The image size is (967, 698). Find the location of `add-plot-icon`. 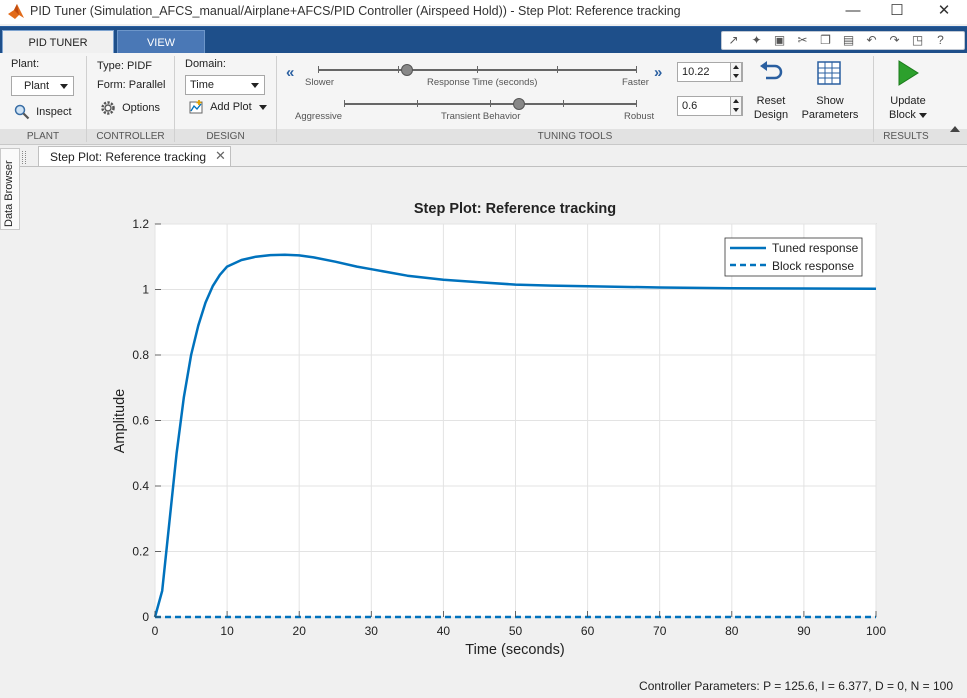

add-plot-icon is located at coordinates (196, 107).